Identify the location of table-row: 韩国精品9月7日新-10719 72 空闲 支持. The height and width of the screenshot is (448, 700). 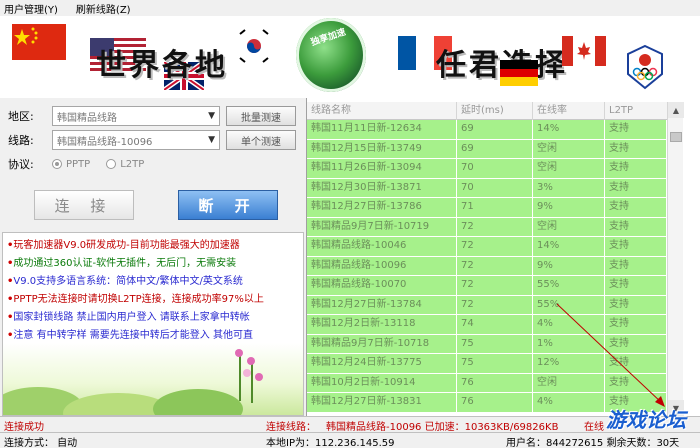
(487, 227).